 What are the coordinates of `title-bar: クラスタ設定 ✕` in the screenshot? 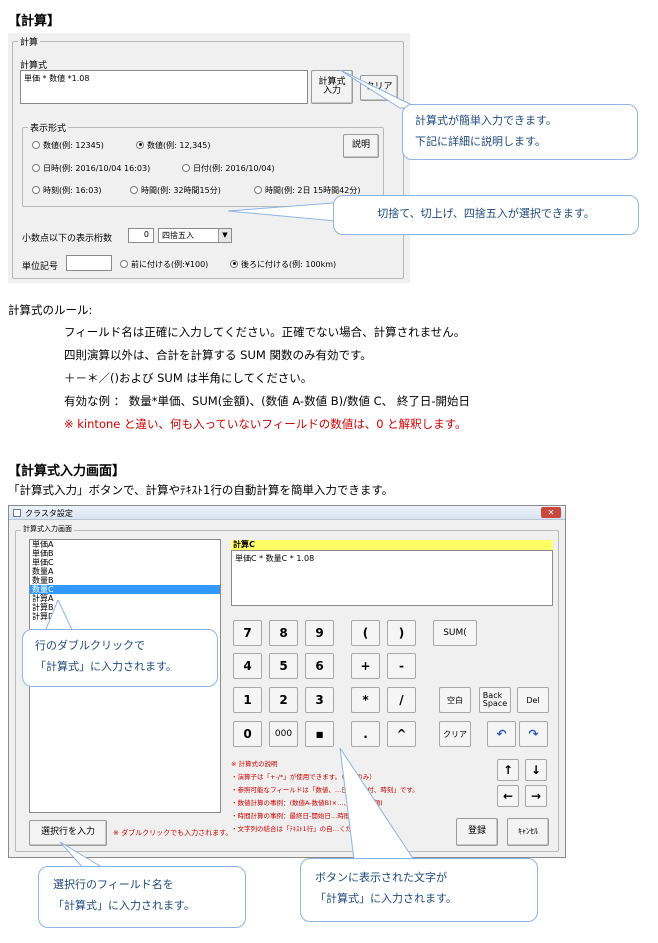 It's located at (287, 513).